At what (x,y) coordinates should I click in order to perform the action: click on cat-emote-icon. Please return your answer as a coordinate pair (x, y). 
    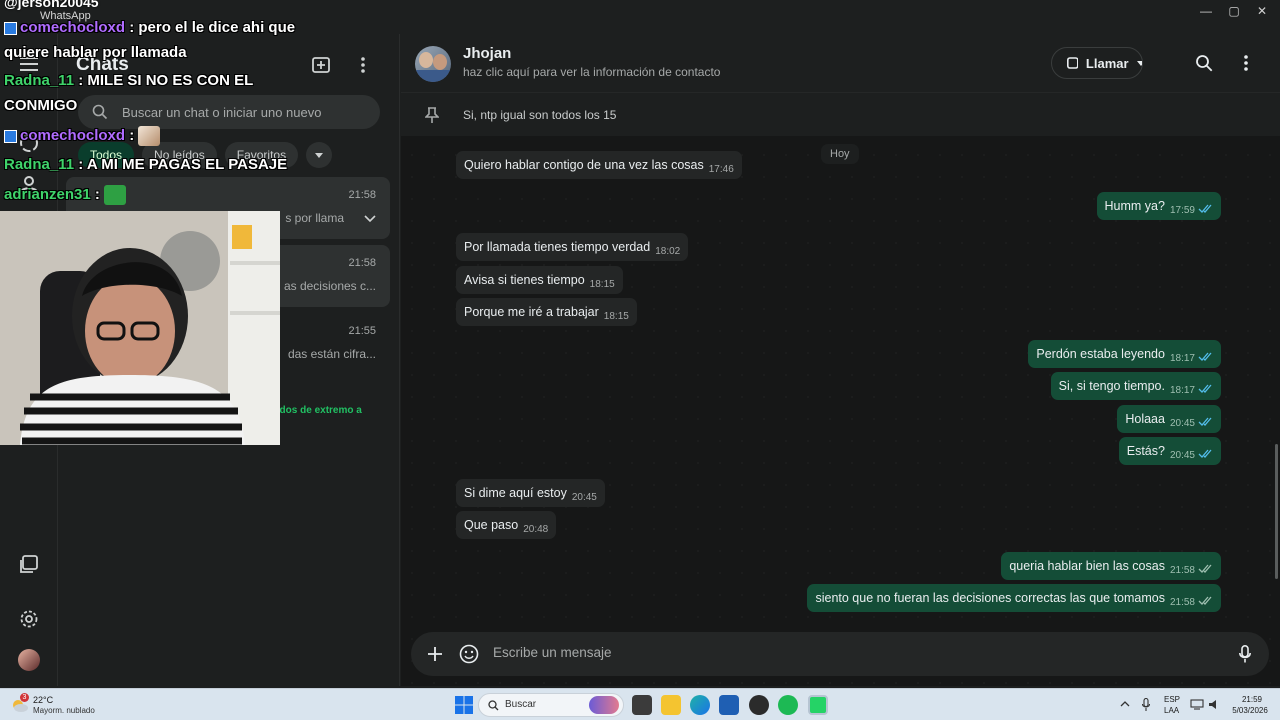
    Looking at the image, I should click on (149, 136).